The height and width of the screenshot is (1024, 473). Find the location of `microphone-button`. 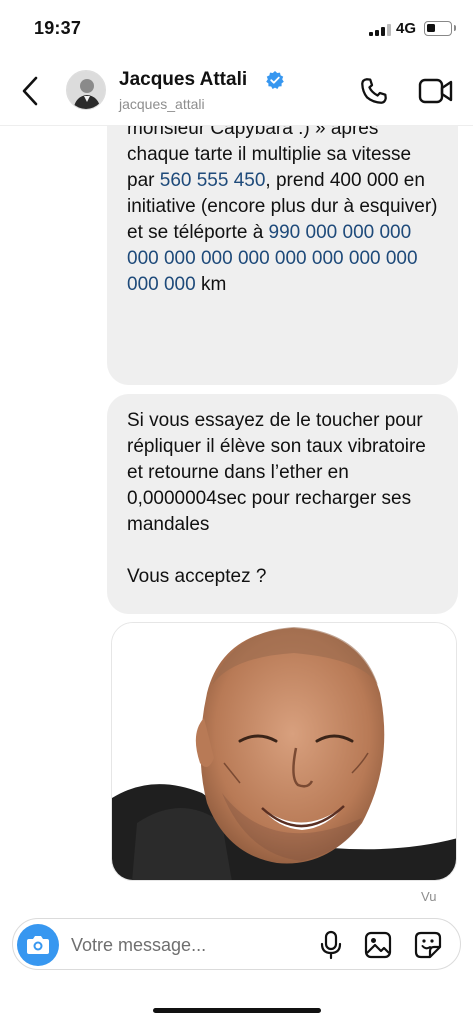

microphone-button is located at coordinates (331, 945).